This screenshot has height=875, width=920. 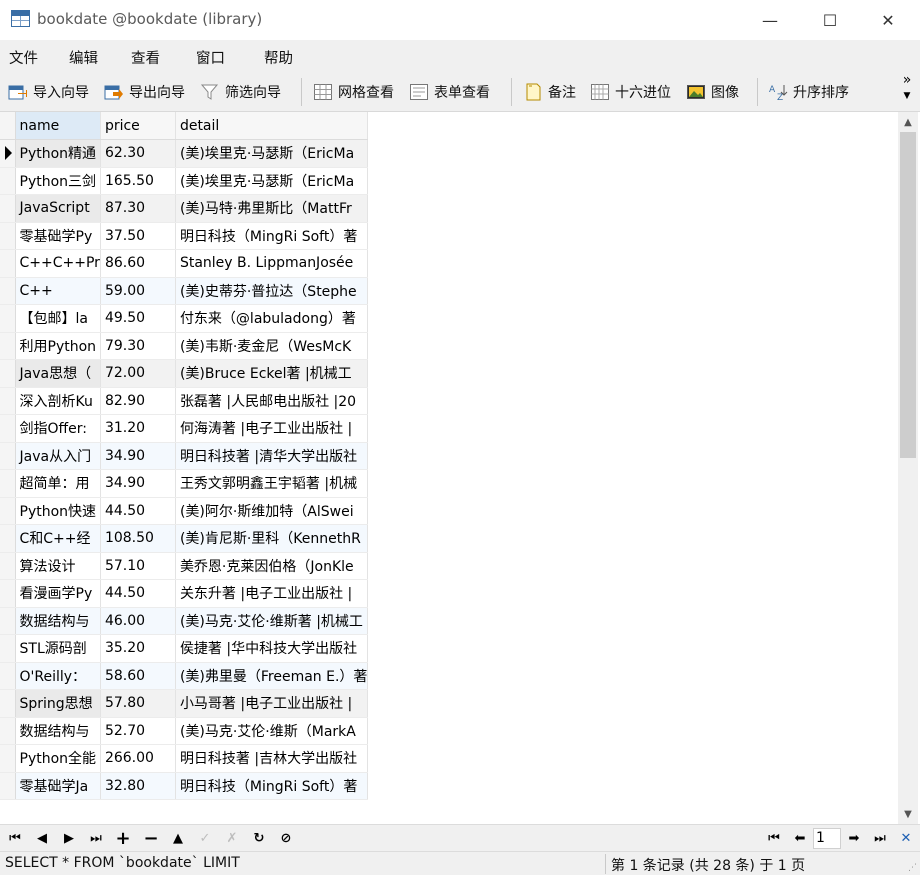 I want to click on cell-detail: (美)肯尼斯·里科（KennethR, so click(x=272, y=538).